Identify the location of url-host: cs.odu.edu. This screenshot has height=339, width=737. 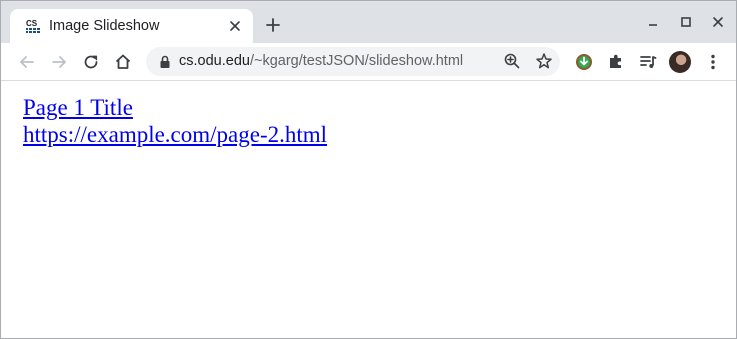
(214, 61).